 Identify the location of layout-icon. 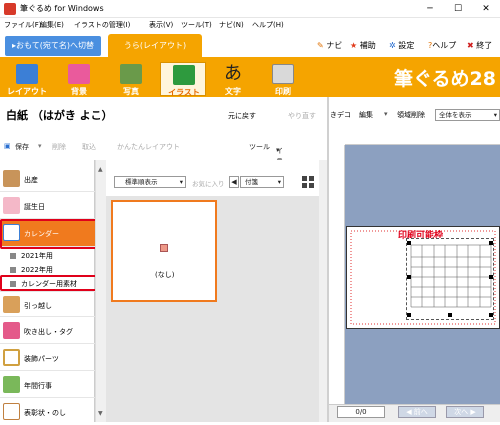
(27, 74).